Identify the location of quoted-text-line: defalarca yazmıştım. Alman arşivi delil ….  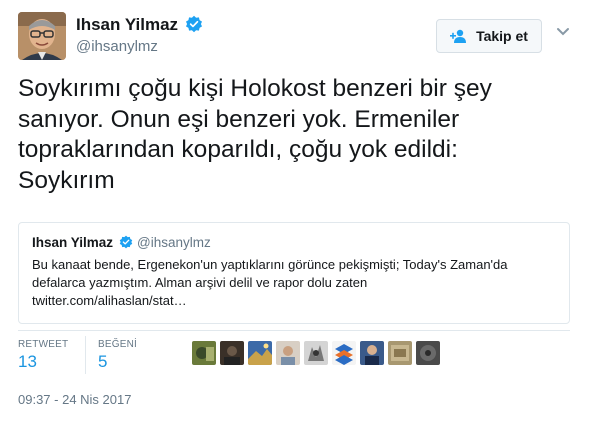
(200, 282).